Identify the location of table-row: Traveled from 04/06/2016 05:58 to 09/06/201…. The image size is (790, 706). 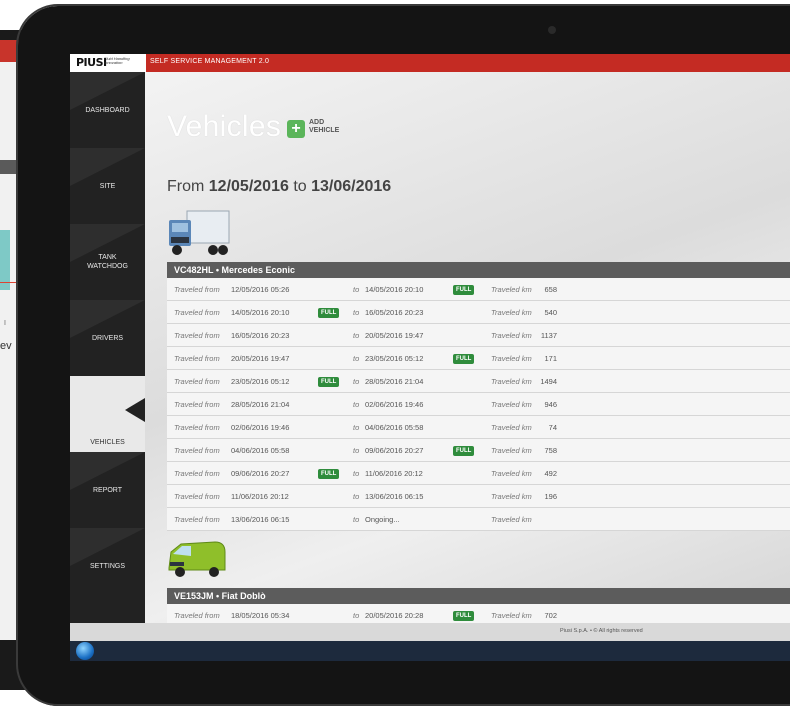
(478, 450).